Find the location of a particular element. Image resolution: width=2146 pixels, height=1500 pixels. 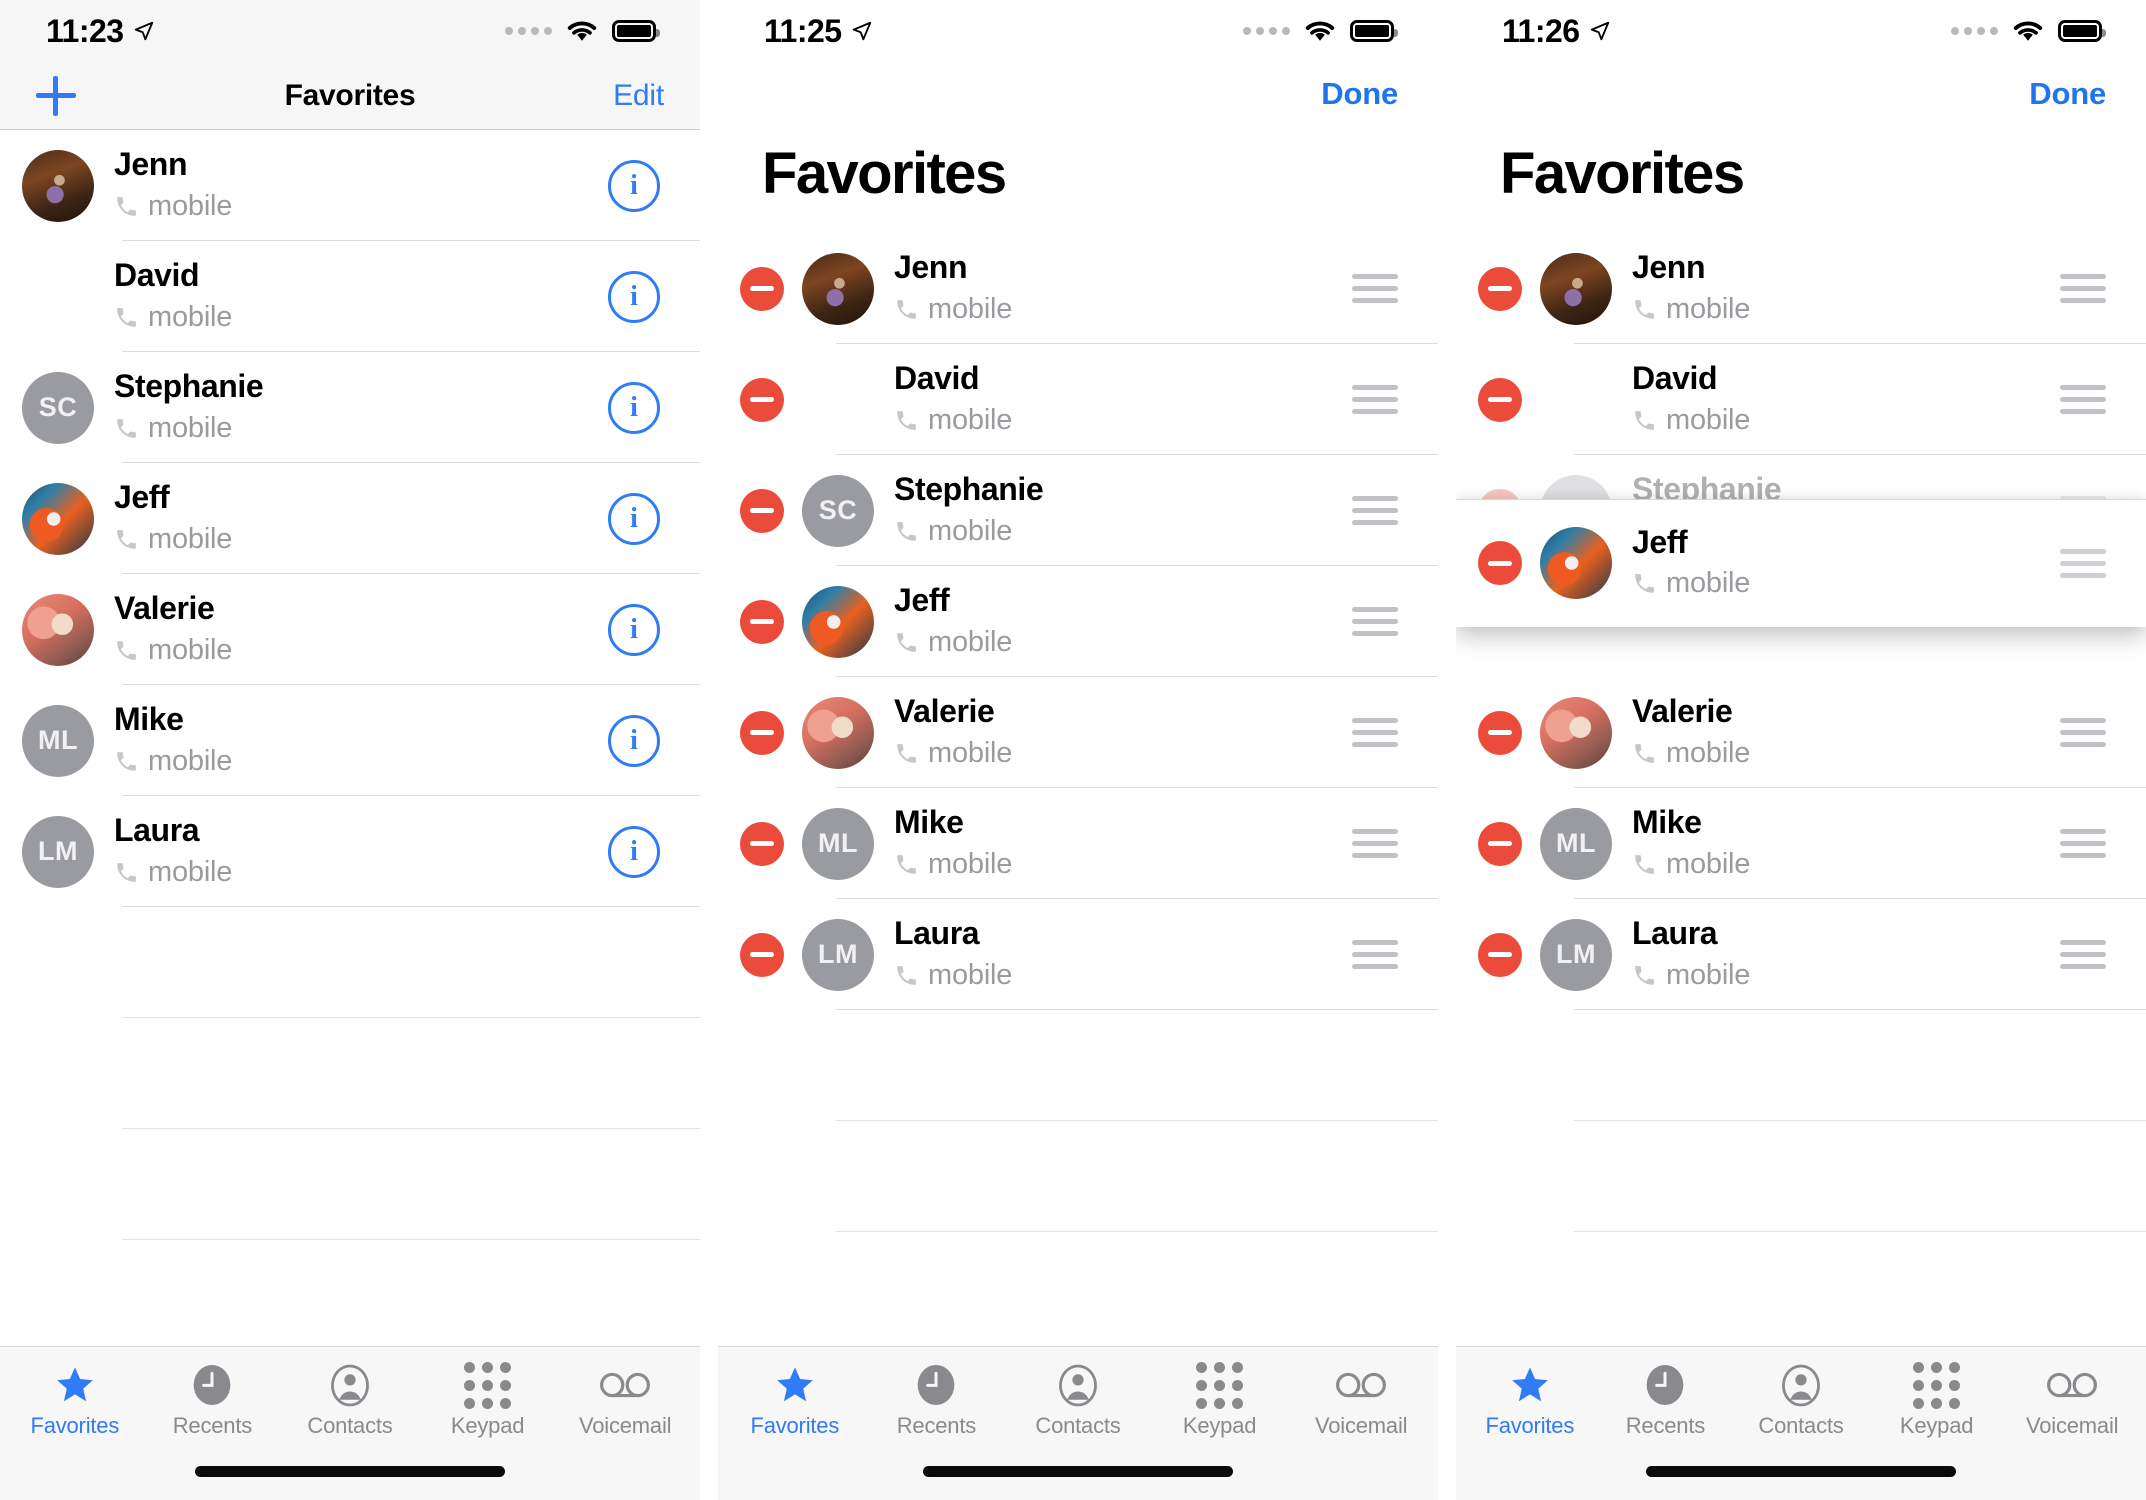

table-row: SC Stephanie mobile is located at coordinates (1078, 510).